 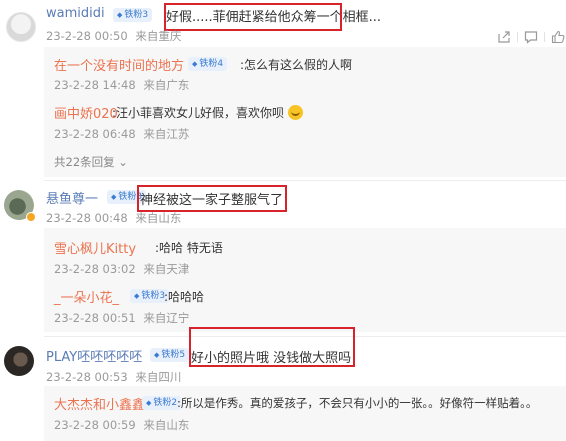 I want to click on reply-meta: 23-2-28 06:48 来自江苏, so click(x=123, y=134).